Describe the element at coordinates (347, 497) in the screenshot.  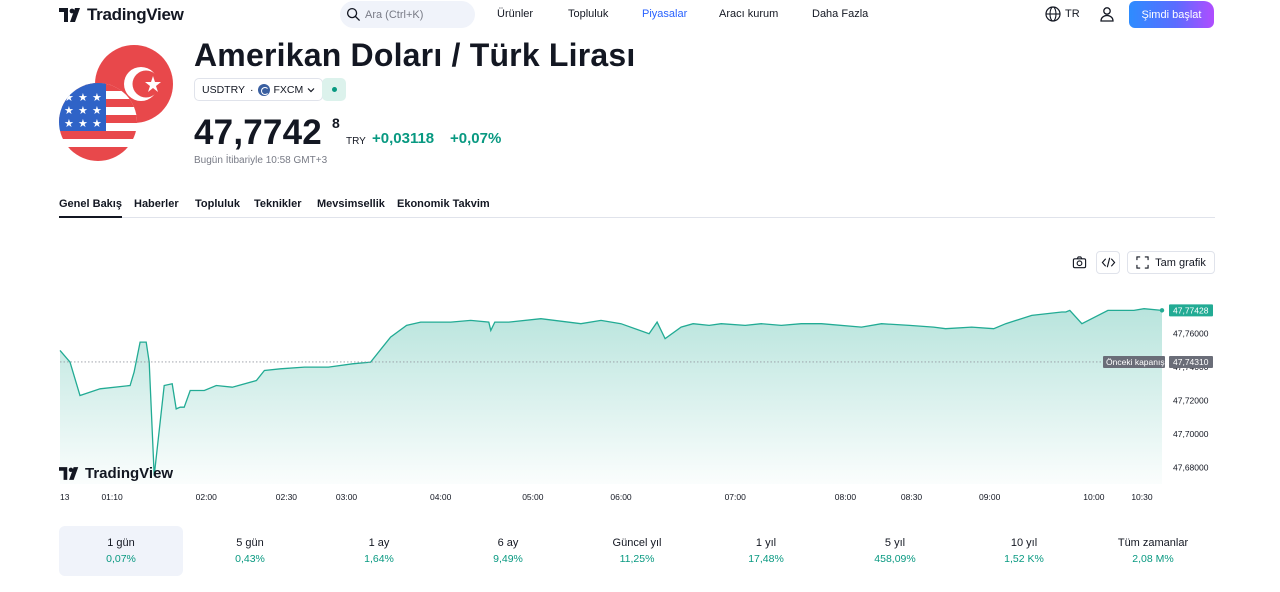
I see `x-tick-label: 03:00` at that location.